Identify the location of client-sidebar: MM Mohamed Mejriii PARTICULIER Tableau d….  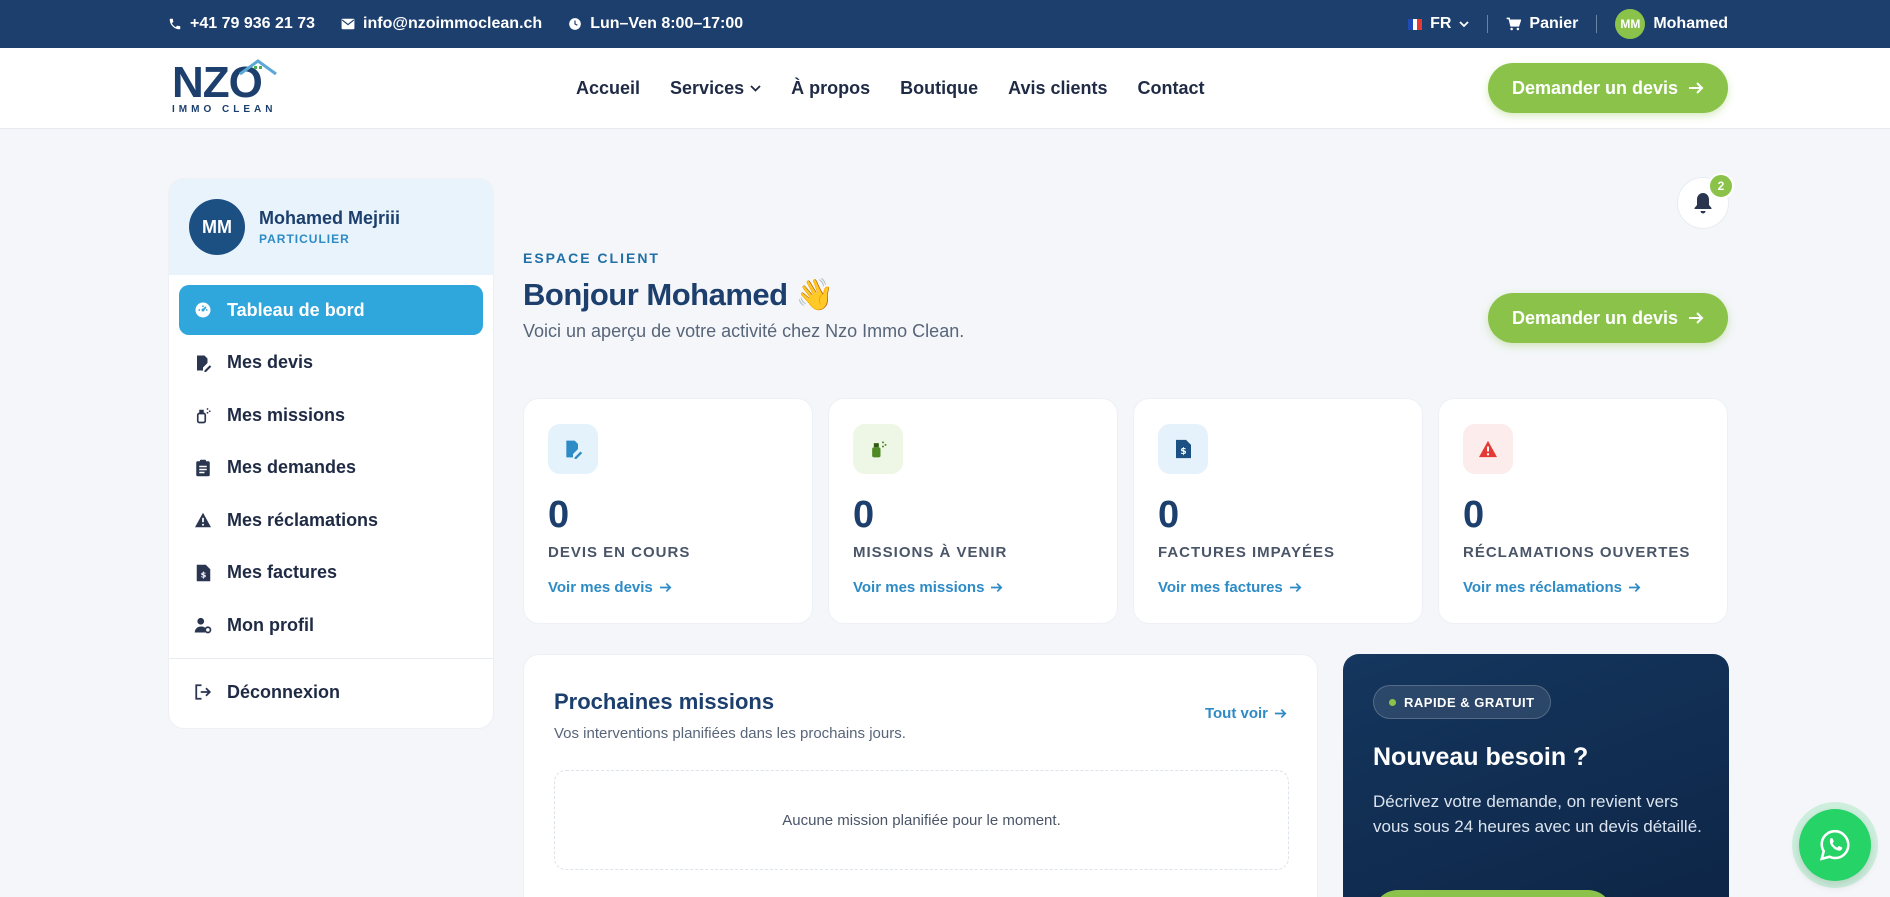
(331, 453).